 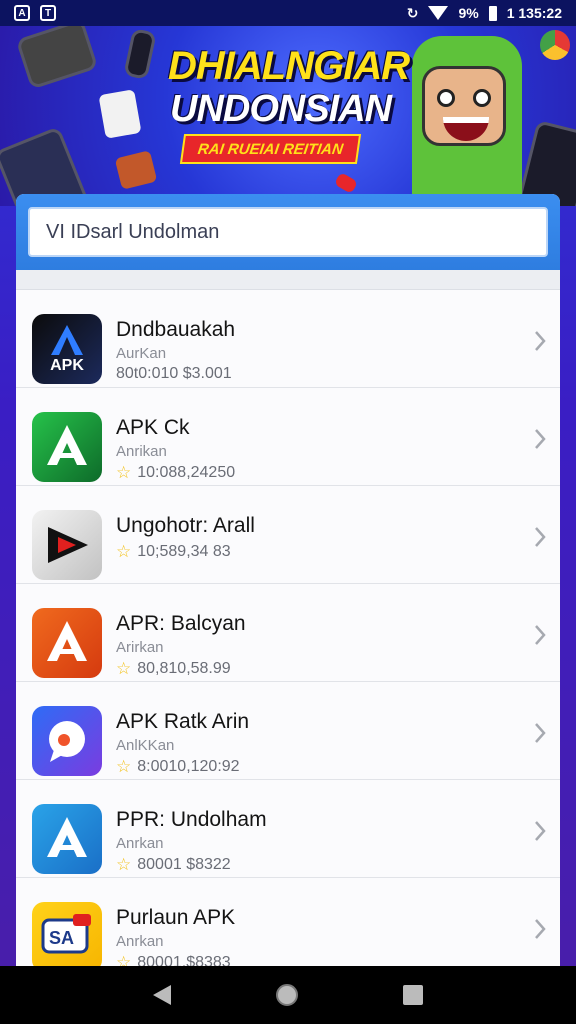 What do you see at coordinates (67, 741) in the screenshot?
I see `chat-bubble-icon` at bounding box center [67, 741].